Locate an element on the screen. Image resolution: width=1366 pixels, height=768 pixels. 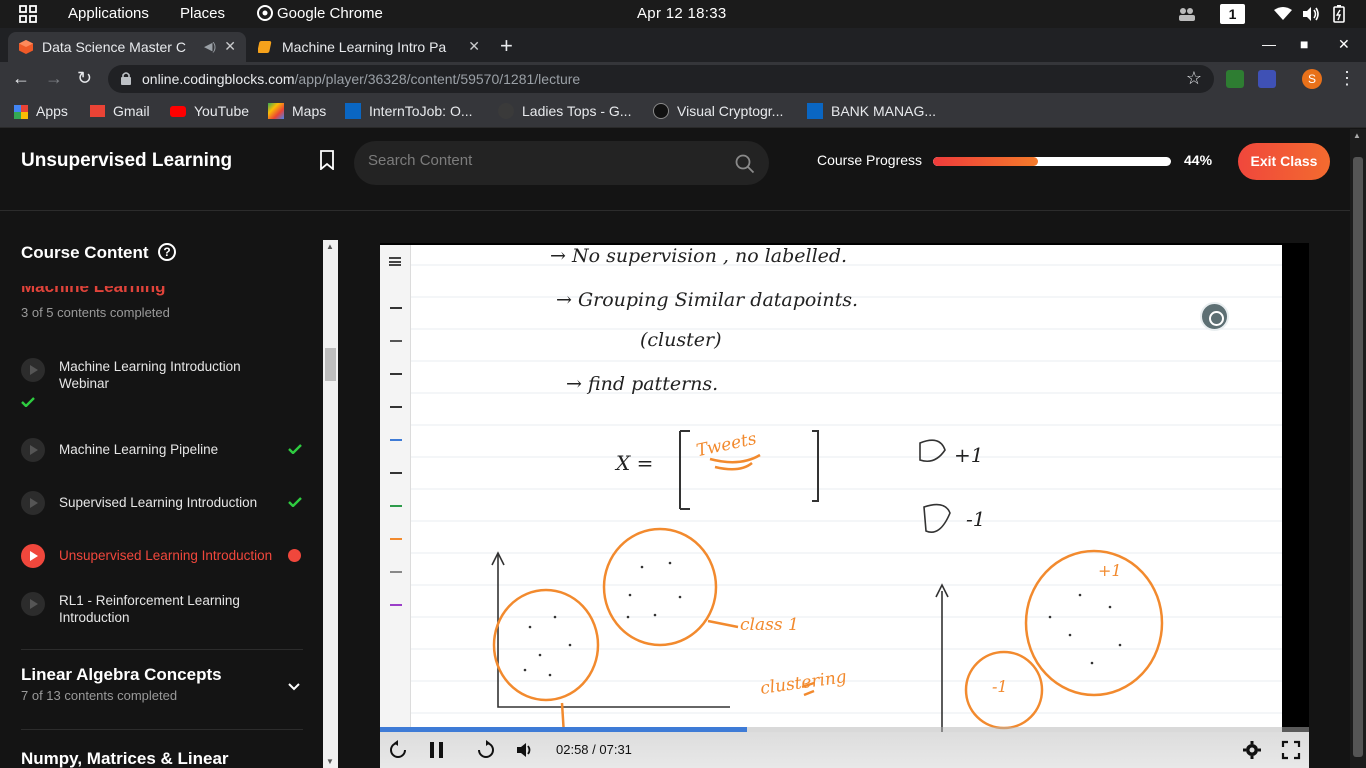
lesson-item: Machine Learning Pipeline is located at coordinates (163, 450).